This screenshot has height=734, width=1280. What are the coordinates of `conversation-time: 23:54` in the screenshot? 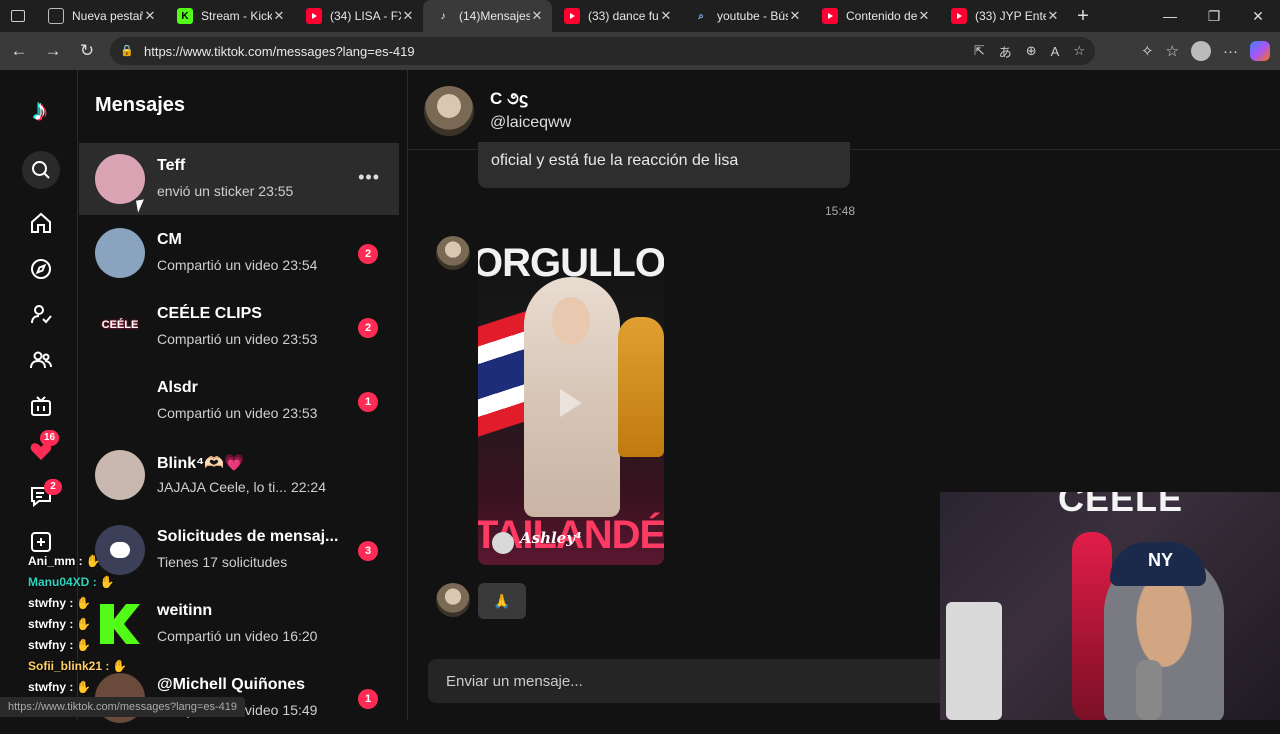 It's located at (300, 265).